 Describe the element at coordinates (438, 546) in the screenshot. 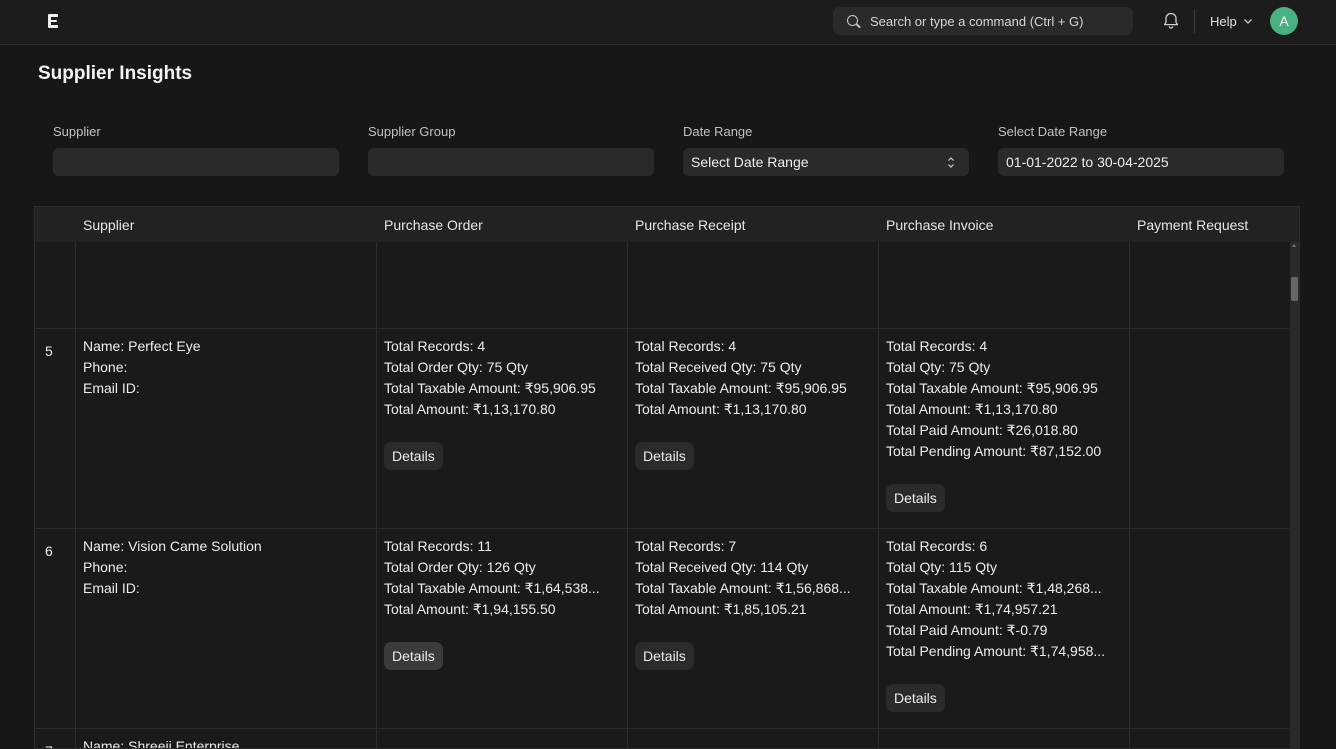

I see `po-total-records: Total Records: 11` at that location.